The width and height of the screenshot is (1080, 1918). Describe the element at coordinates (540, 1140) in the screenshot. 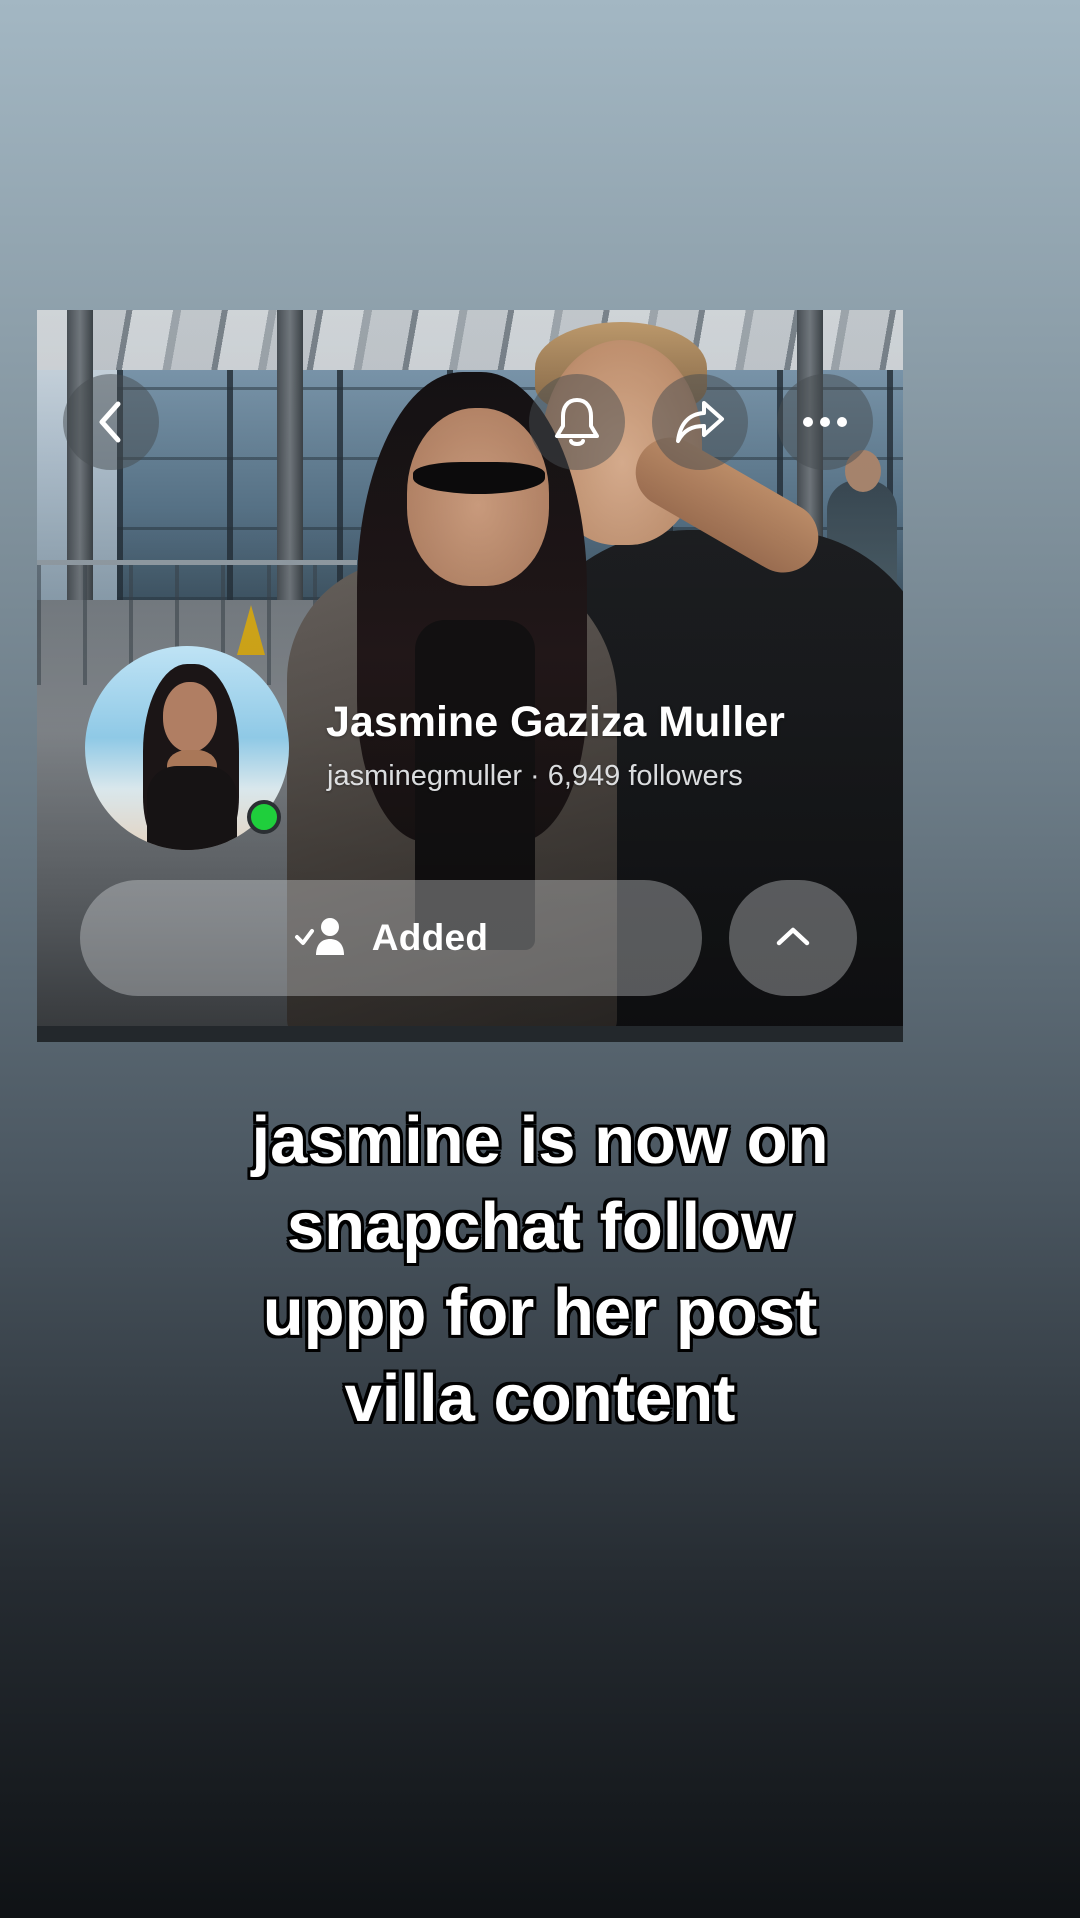

I see `caption-line: jasmine is now on` at that location.